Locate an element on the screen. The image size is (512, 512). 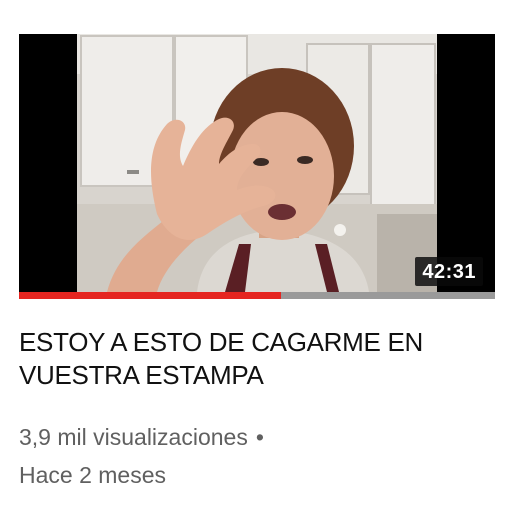
watch-progress-bar is located at coordinates (257, 295).